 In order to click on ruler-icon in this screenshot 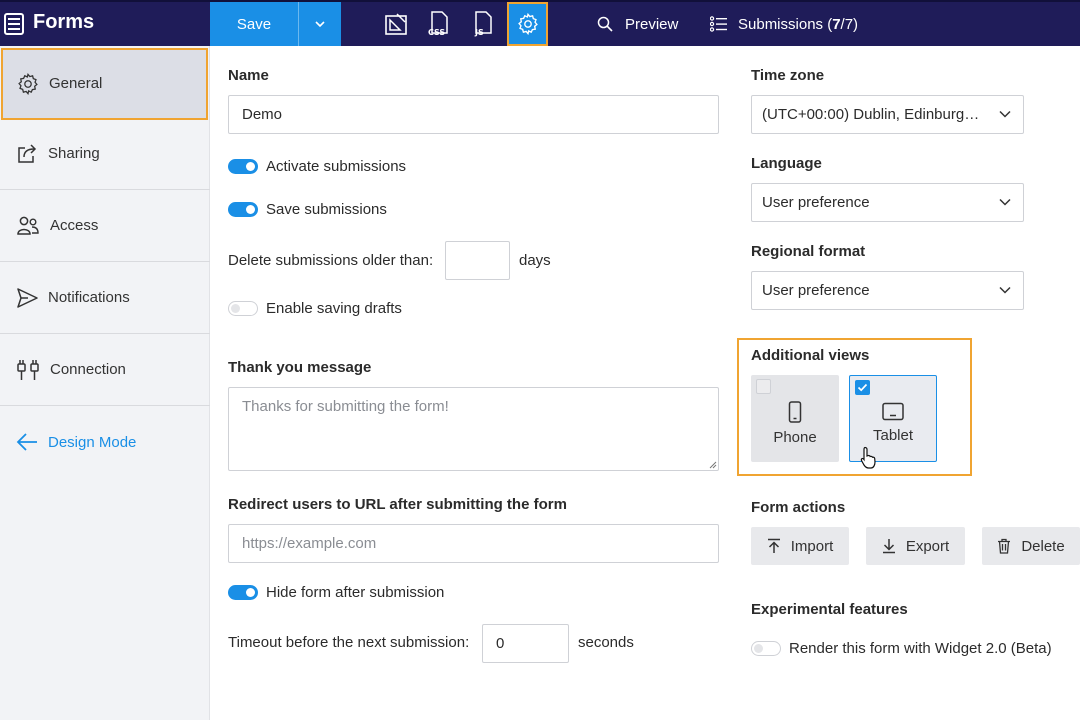, I will do `click(396, 24)`.